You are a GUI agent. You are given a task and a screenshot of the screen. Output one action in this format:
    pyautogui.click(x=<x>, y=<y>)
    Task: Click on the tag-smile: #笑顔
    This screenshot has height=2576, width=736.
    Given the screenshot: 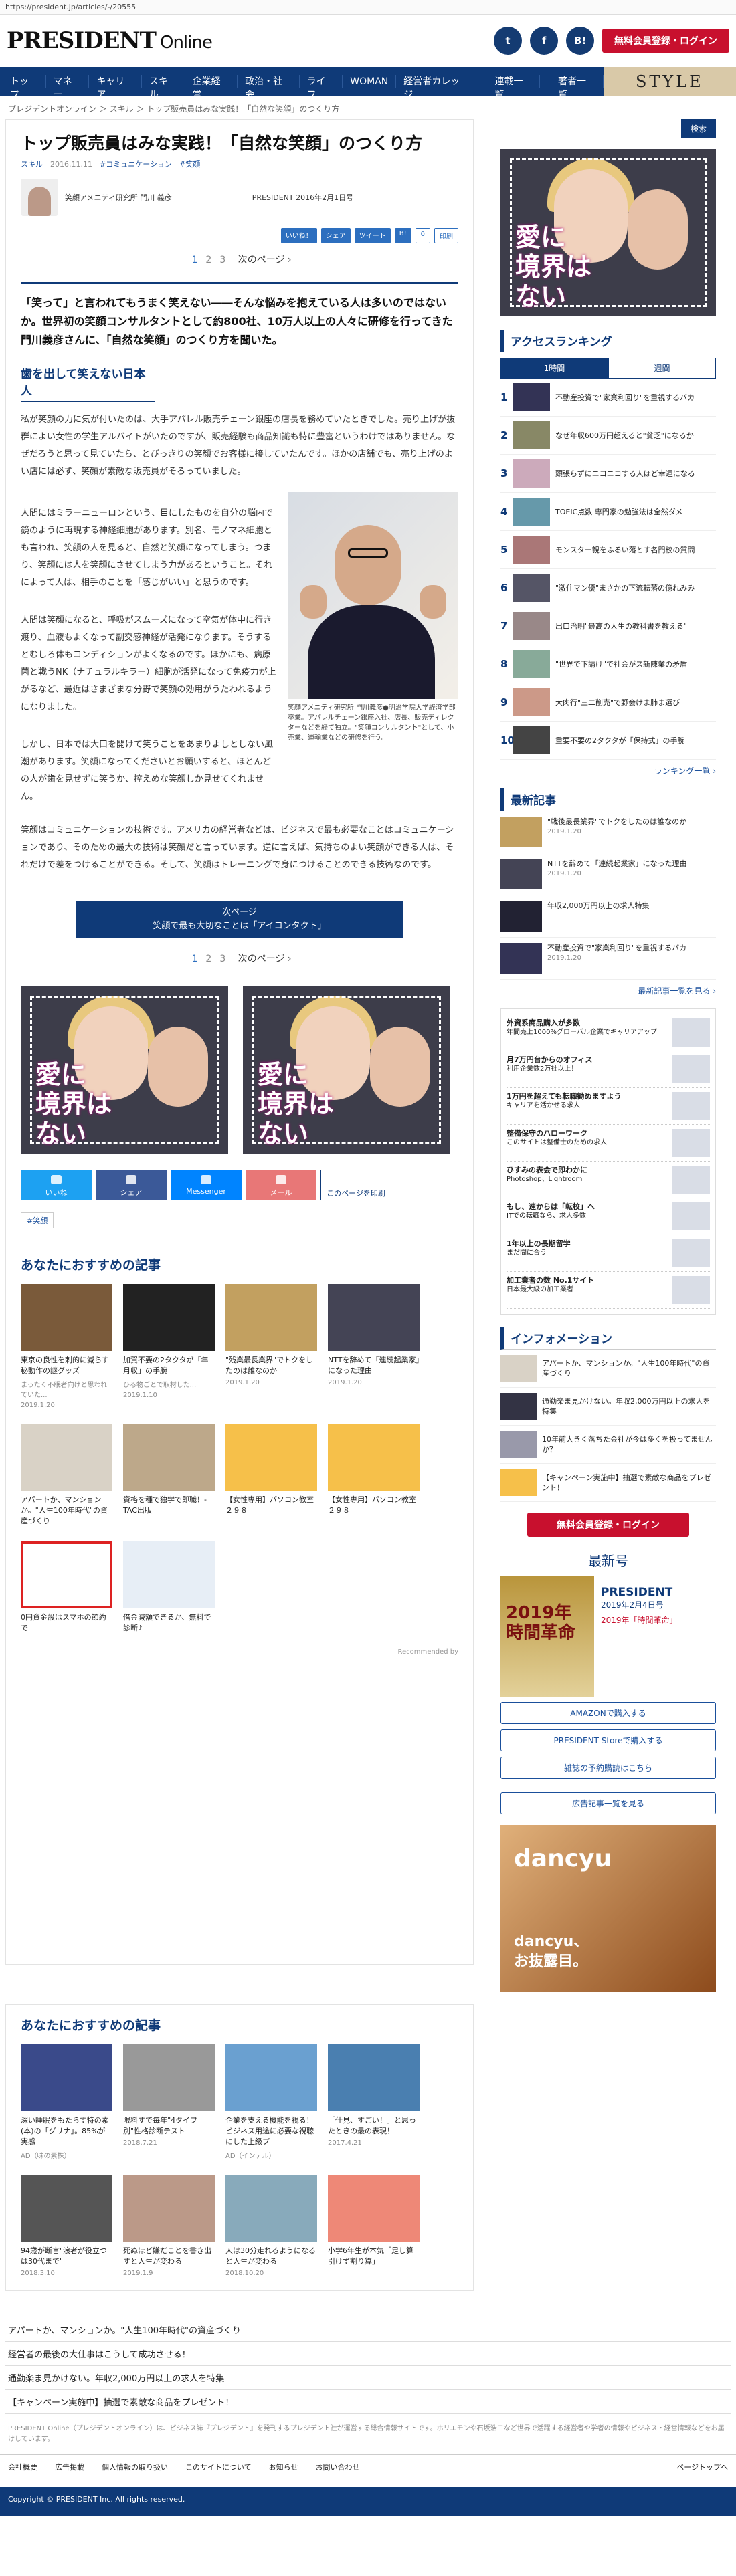 What is the action you would take?
    pyautogui.click(x=37, y=1220)
    